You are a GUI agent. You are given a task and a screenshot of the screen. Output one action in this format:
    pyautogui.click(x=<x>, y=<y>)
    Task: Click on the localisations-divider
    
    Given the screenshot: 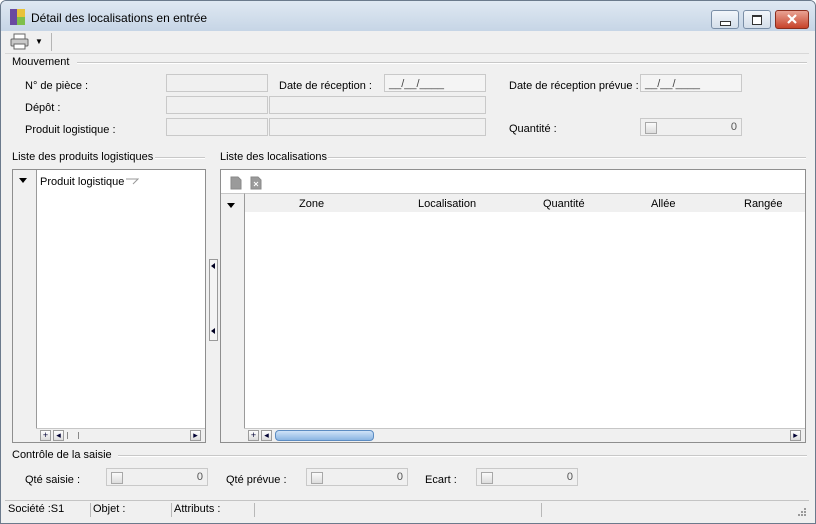 What is the action you would take?
    pyautogui.click(x=567, y=158)
    